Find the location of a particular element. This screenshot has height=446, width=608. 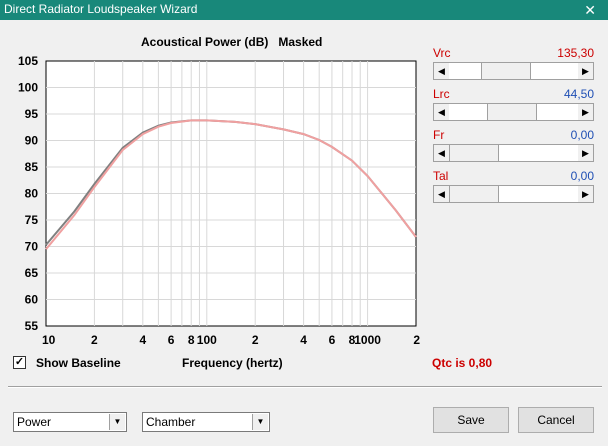

y-tick-label: 105 is located at coordinates (28, 61).